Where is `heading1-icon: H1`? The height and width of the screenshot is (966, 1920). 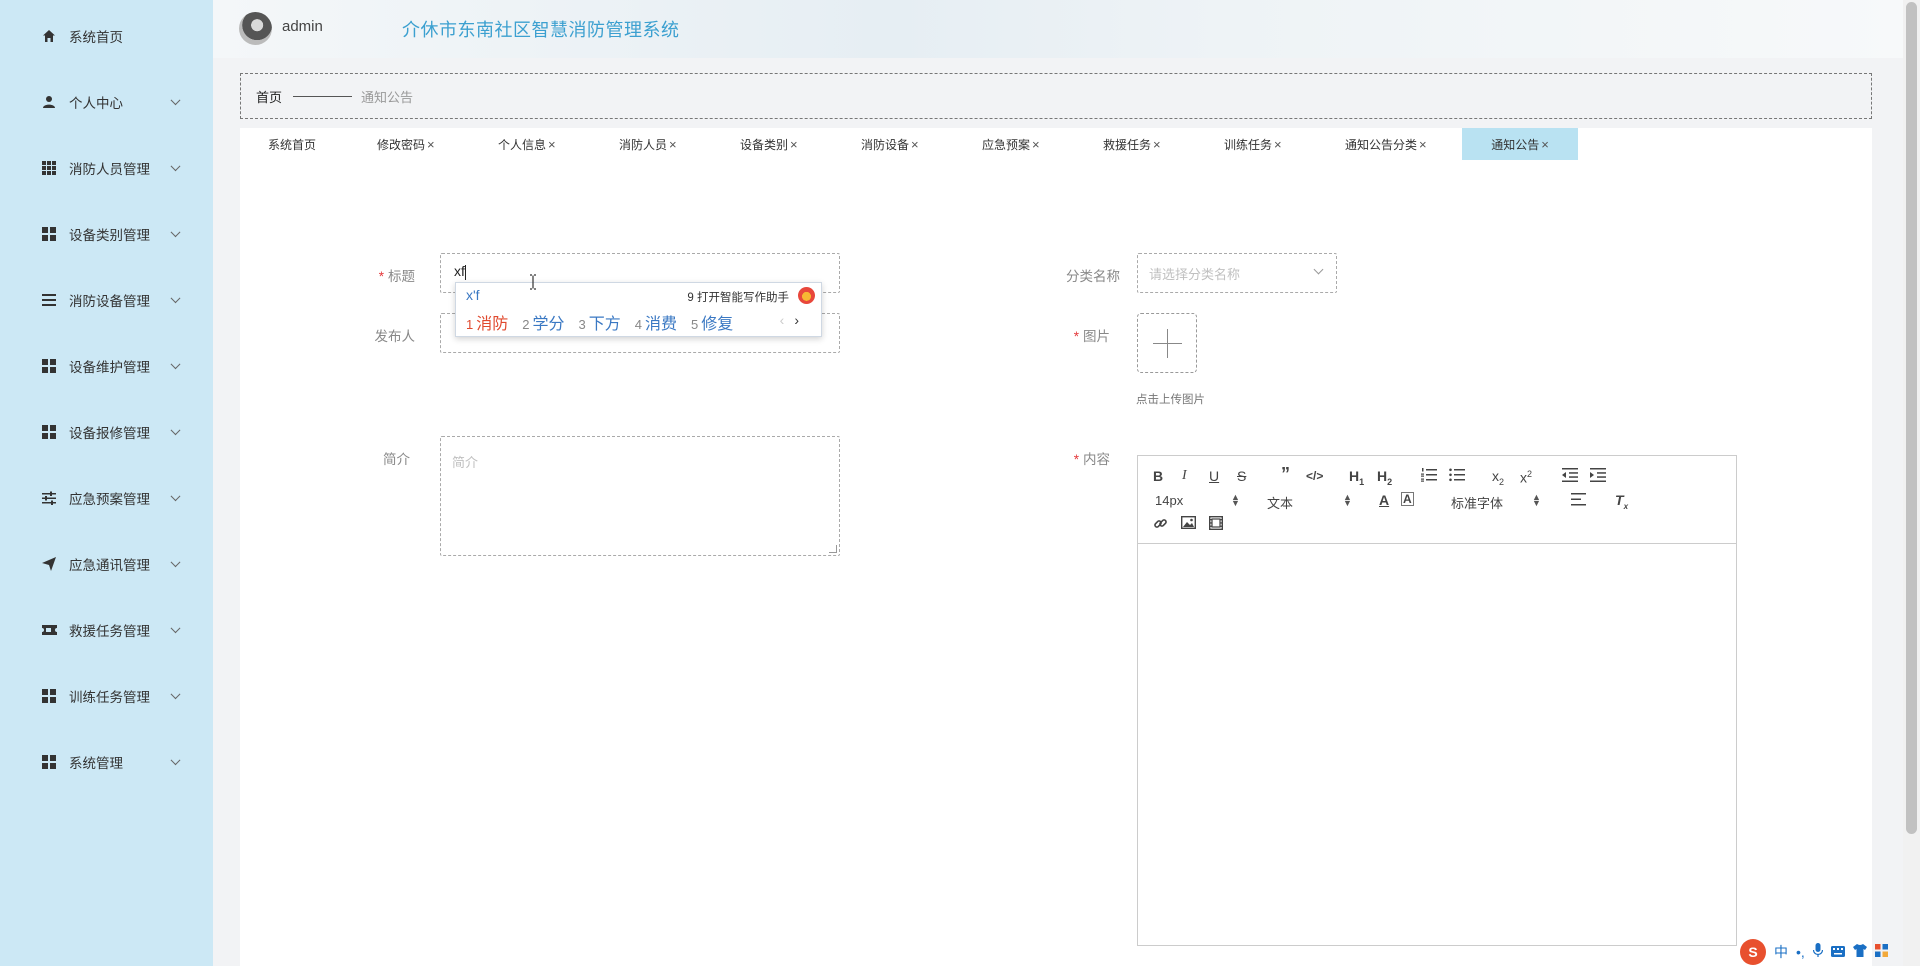 heading1-icon: H1 is located at coordinates (1356, 479).